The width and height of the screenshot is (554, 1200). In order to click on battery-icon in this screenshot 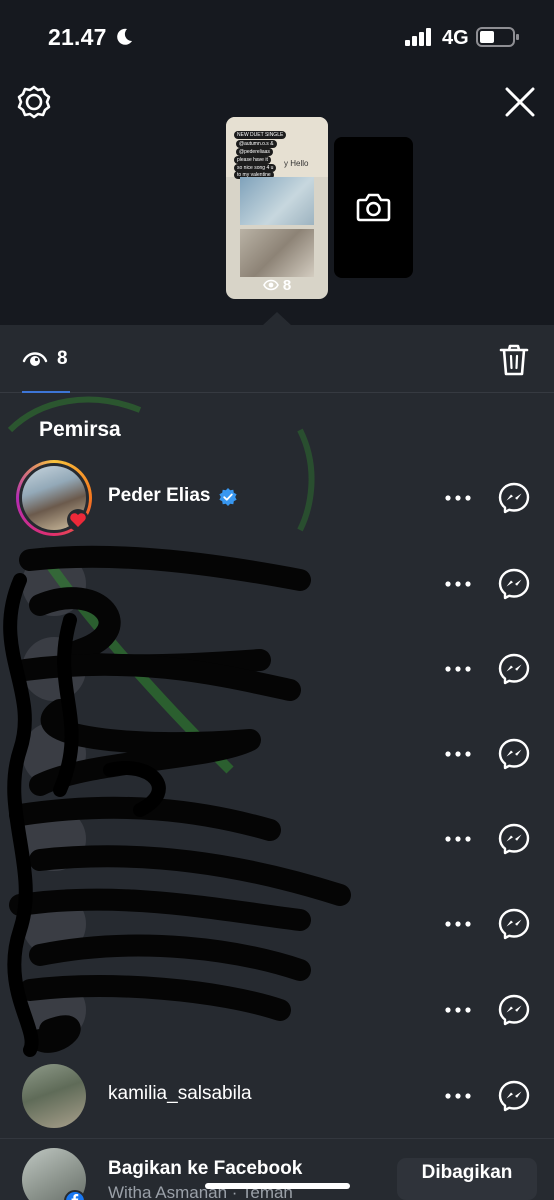, I will do `click(497, 37)`.